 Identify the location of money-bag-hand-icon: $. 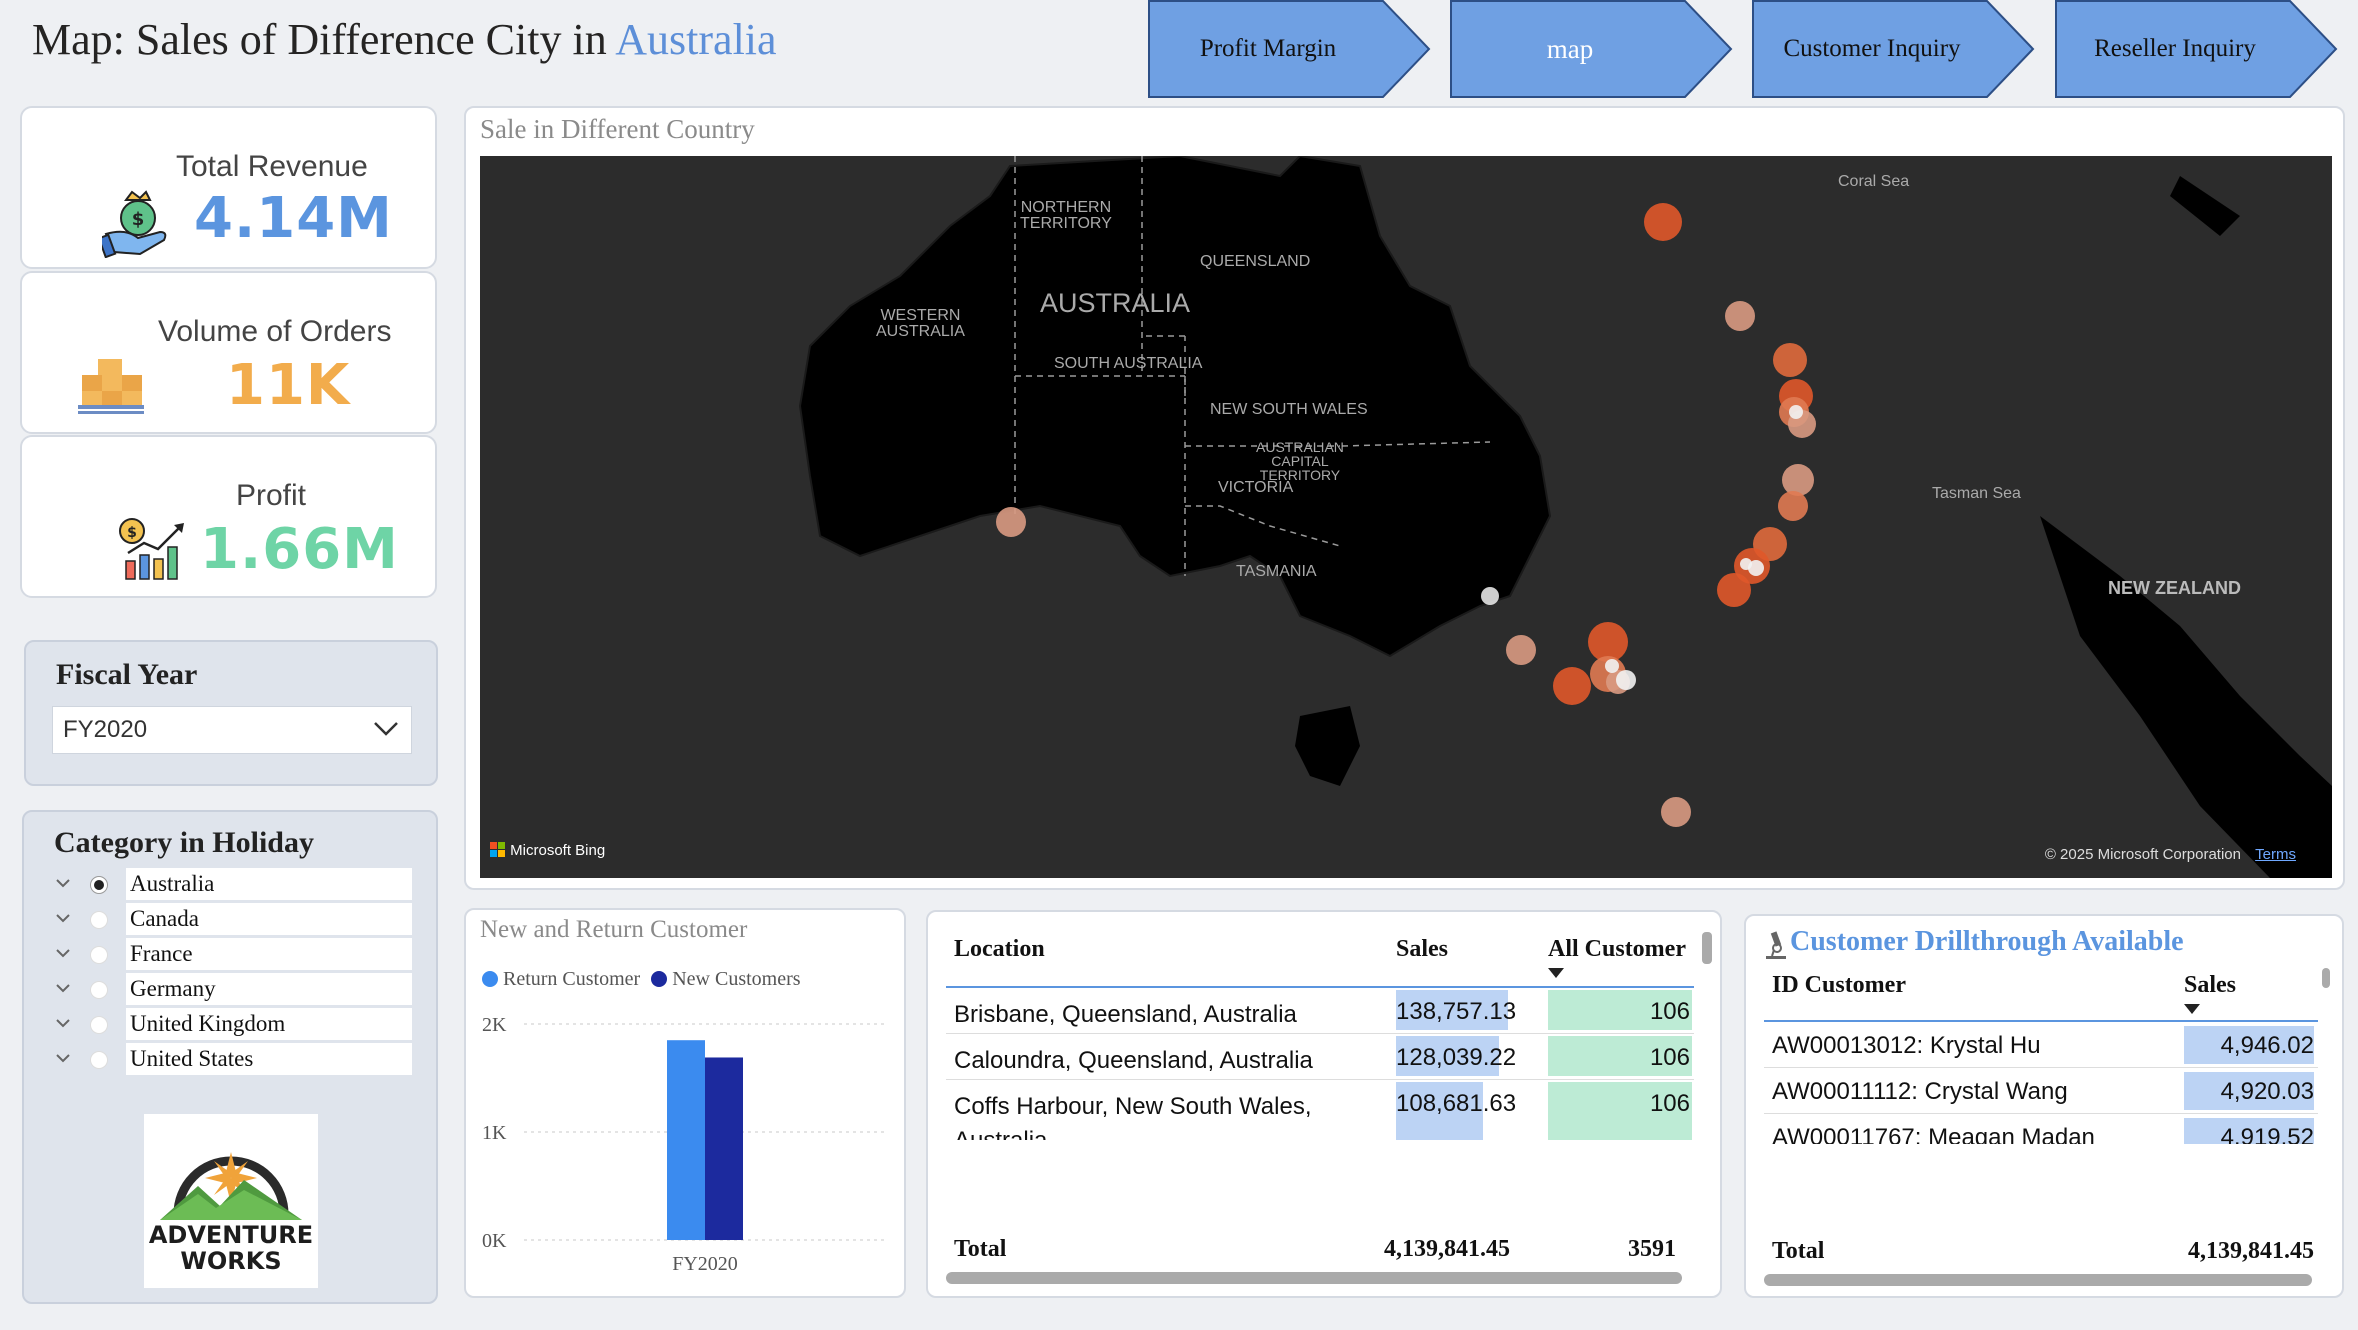
(134, 224).